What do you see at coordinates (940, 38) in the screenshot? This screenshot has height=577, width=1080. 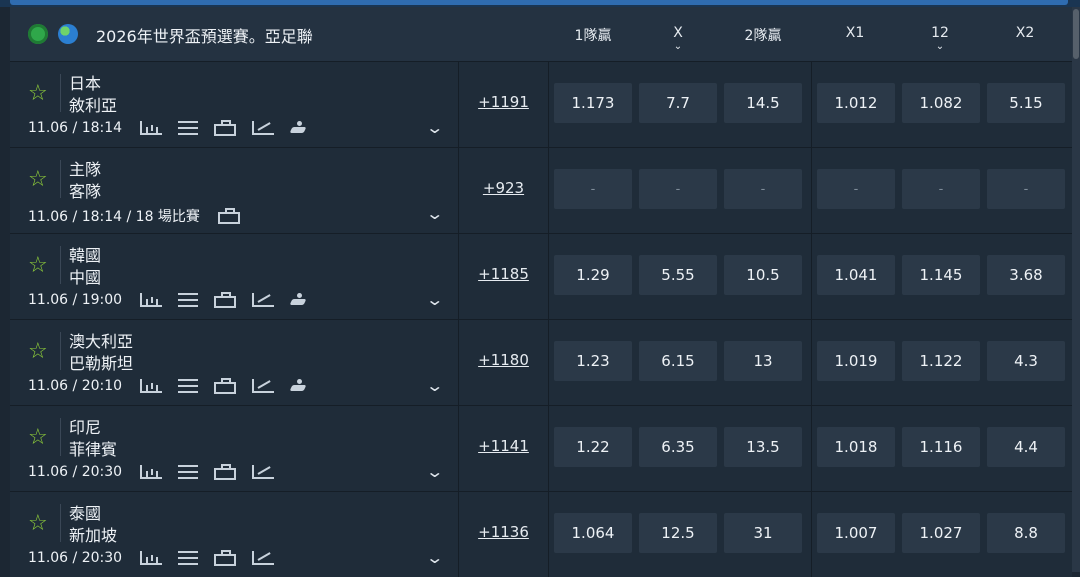 I see `col-12: 12 ⌄` at bounding box center [940, 38].